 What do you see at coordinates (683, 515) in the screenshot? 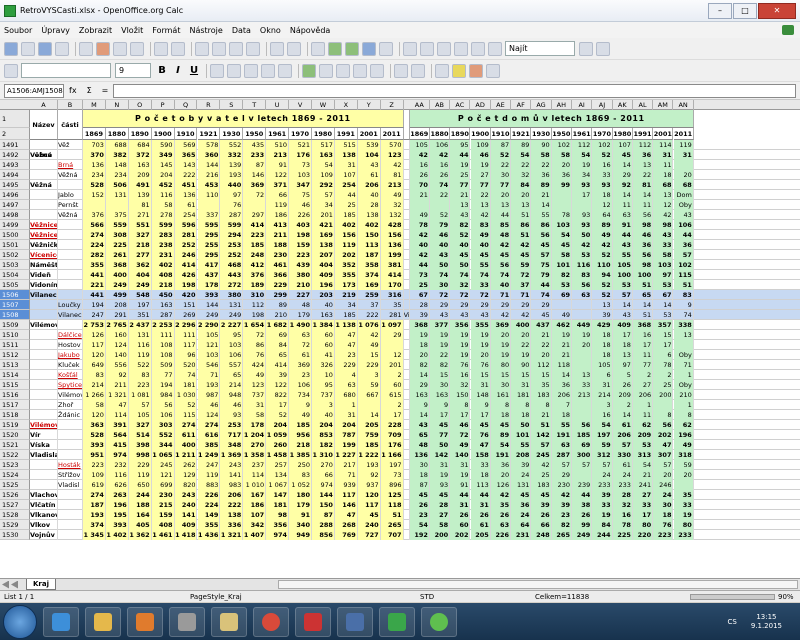
I see `houses-cell: 19` at bounding box center [683, 515].